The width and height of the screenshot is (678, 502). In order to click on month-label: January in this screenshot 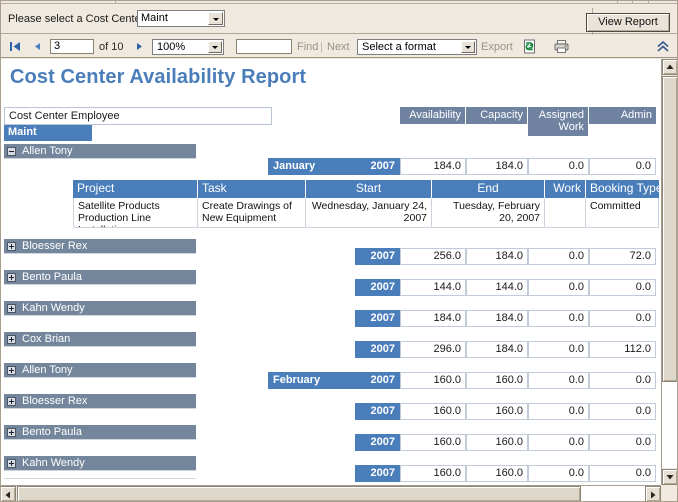, I will do `click(294, 166)`.